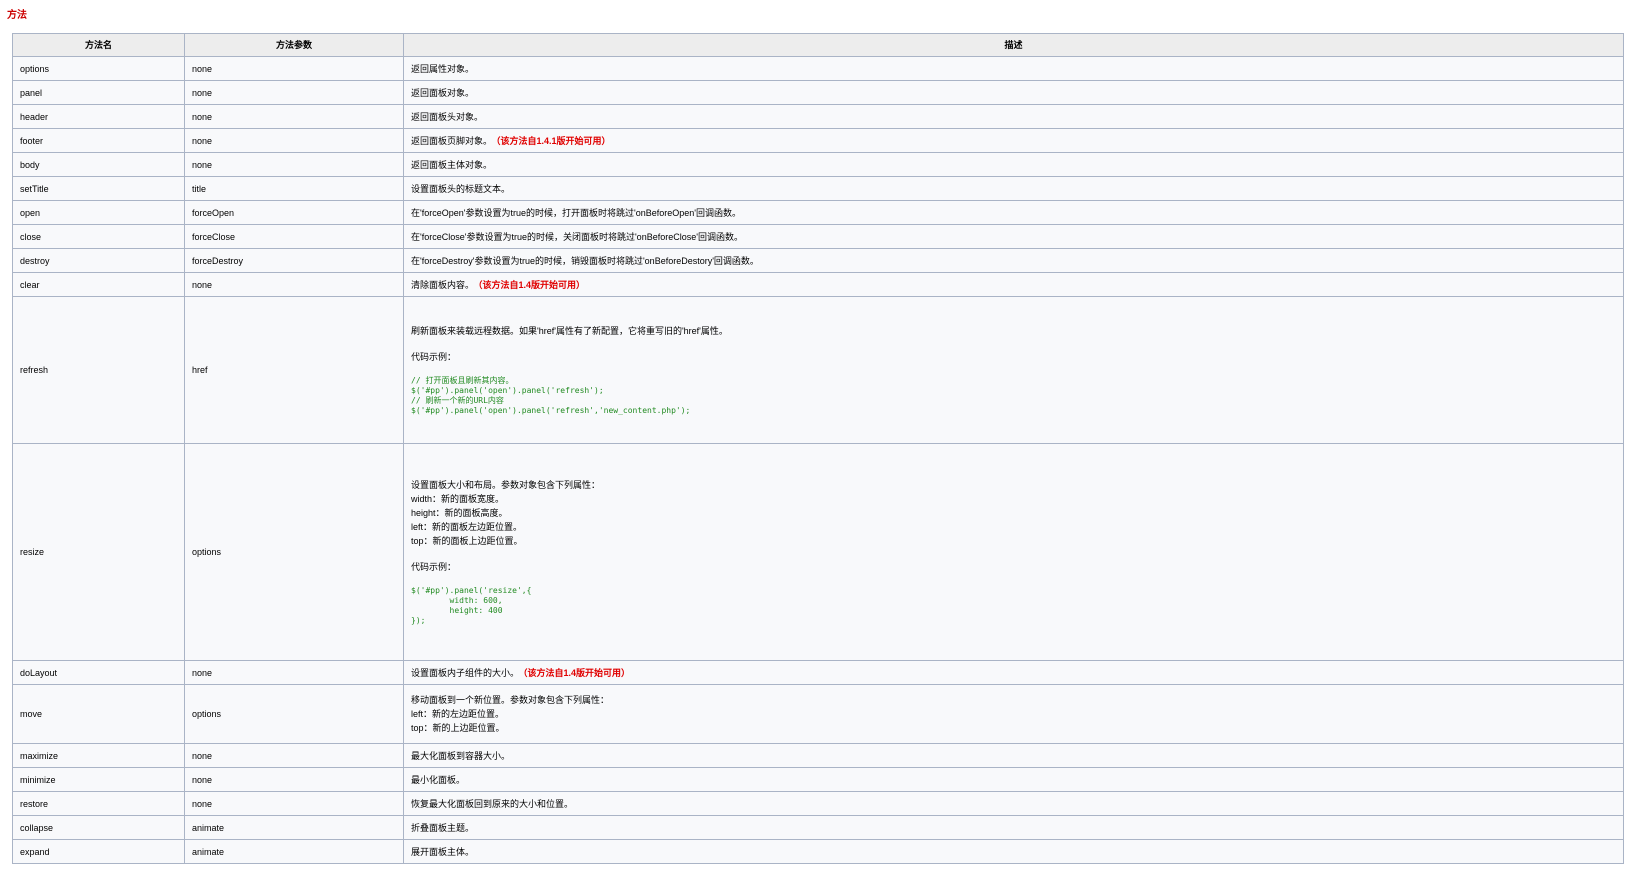  I want to click on column-header-method-name: 方法名, so click(98, 45).